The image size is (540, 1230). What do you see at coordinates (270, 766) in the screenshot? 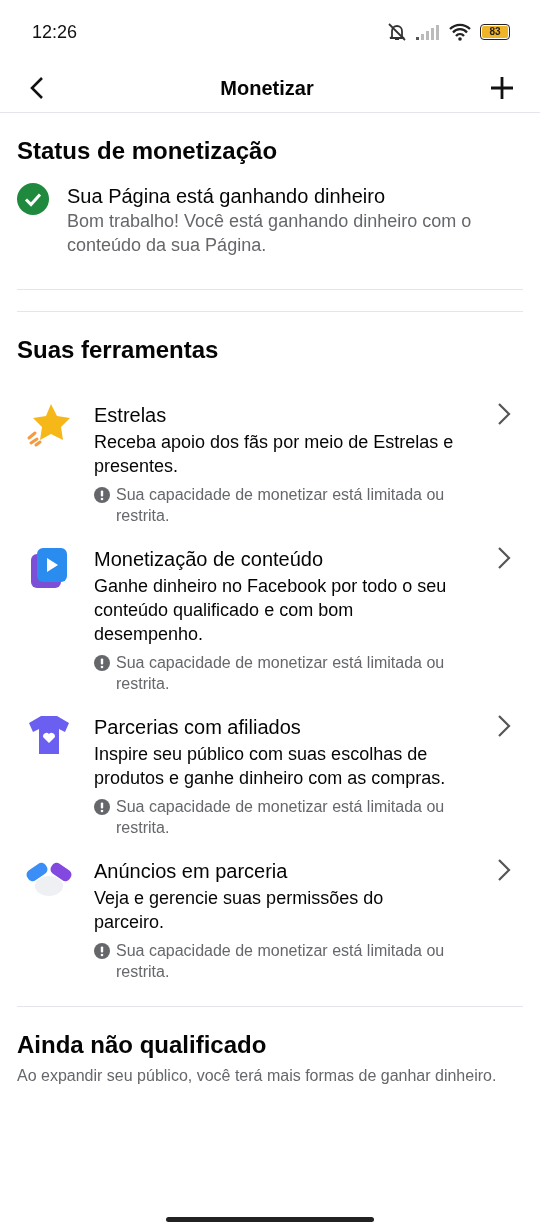
I see `tool-description: Inspire seu público com suas escolhas de produtos e ganhe dinheiro com as compras.` at bounding box center [270, 766].